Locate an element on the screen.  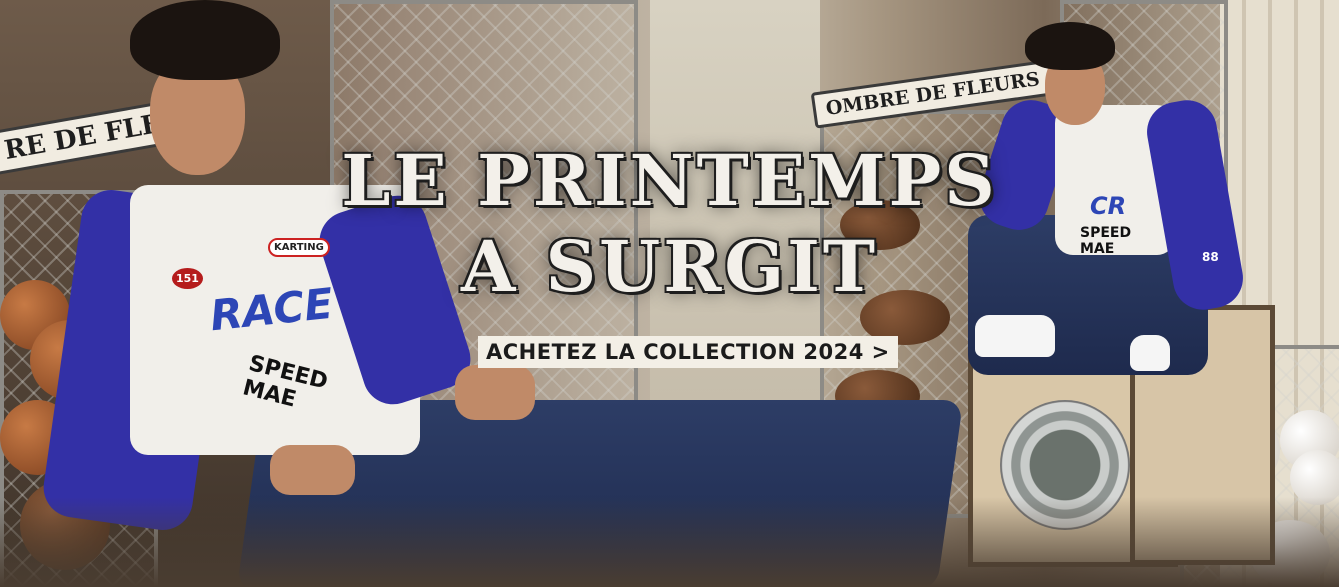
shop-collection-link: ACHETEZ LA COLLECTION 2024 > is located at coordinates (688, 352).